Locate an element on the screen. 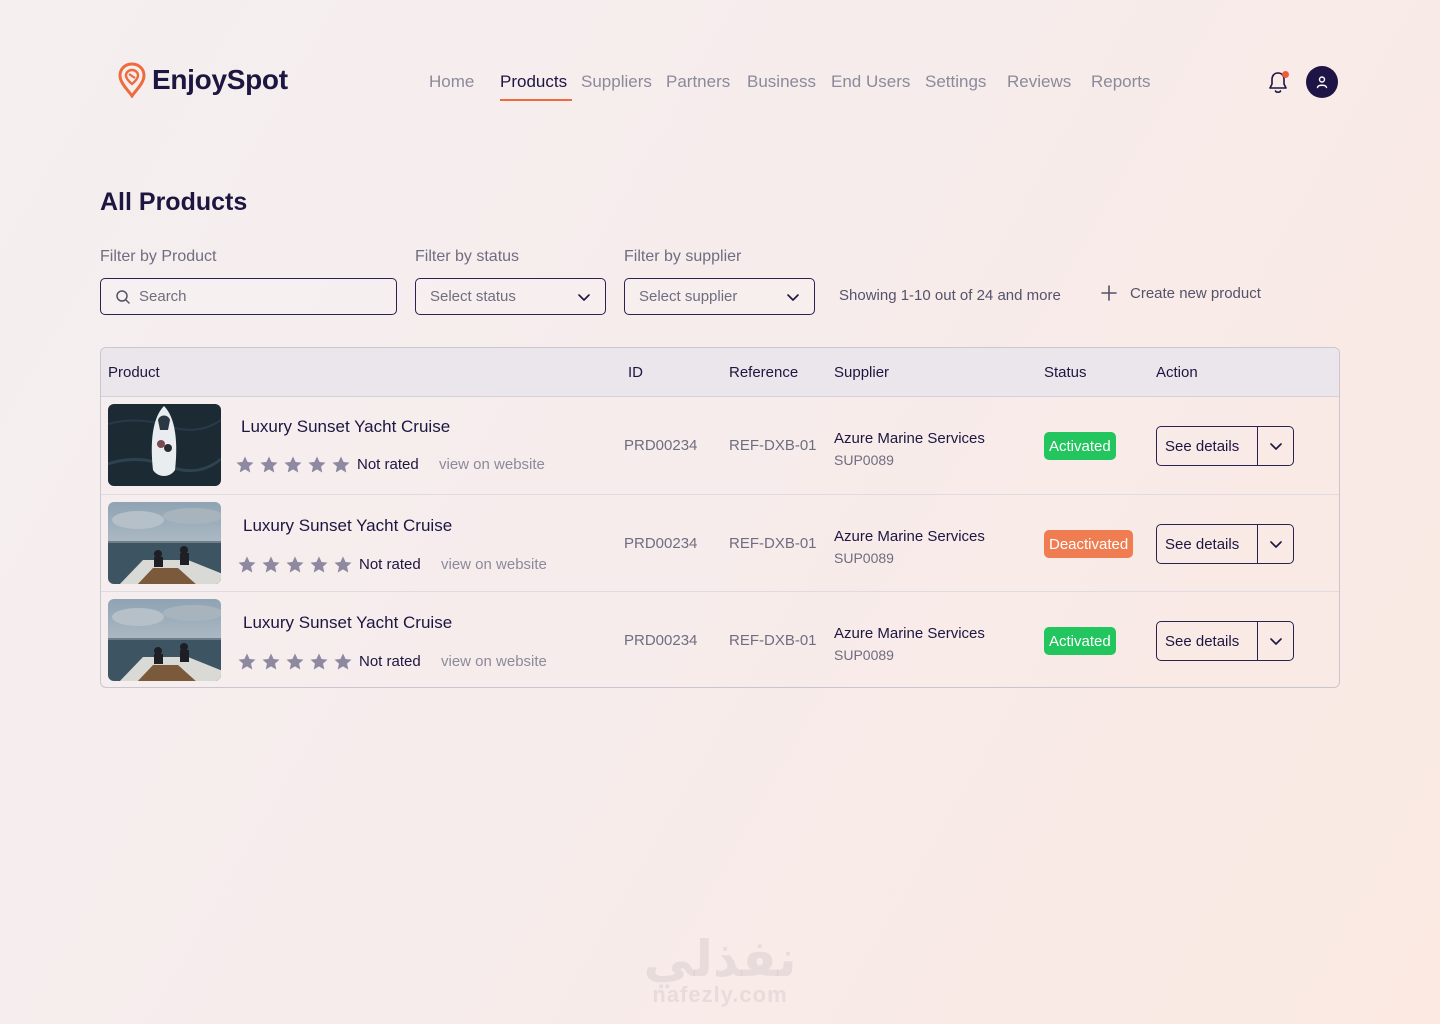 This screenshot has height=1024, width=1440. nav-item-end-users: End Users is located at coordinates (870, 82).